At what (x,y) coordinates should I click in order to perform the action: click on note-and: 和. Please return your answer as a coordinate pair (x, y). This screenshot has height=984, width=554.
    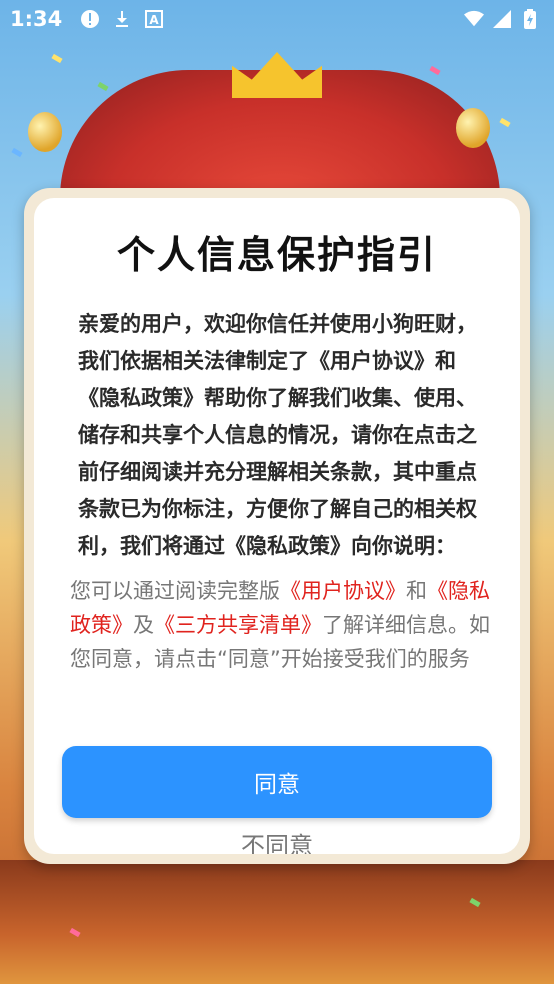
    Looking at the image, I should click on (416, 591).